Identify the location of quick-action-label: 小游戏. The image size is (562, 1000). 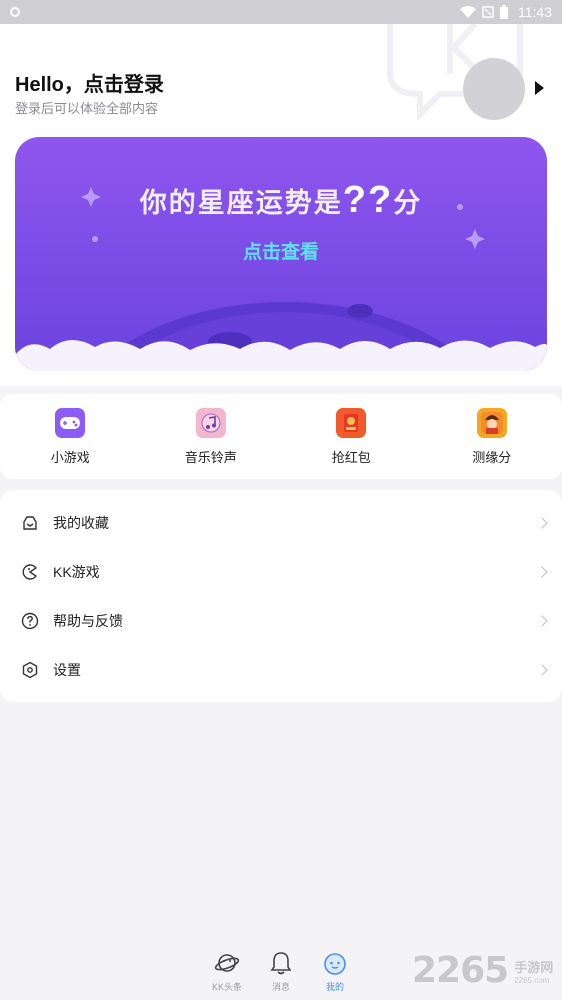
(70, 457).